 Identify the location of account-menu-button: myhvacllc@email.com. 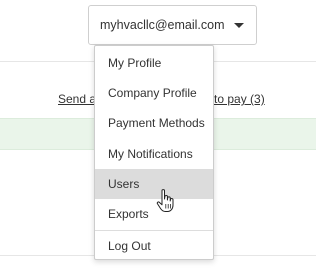
(172, 25).